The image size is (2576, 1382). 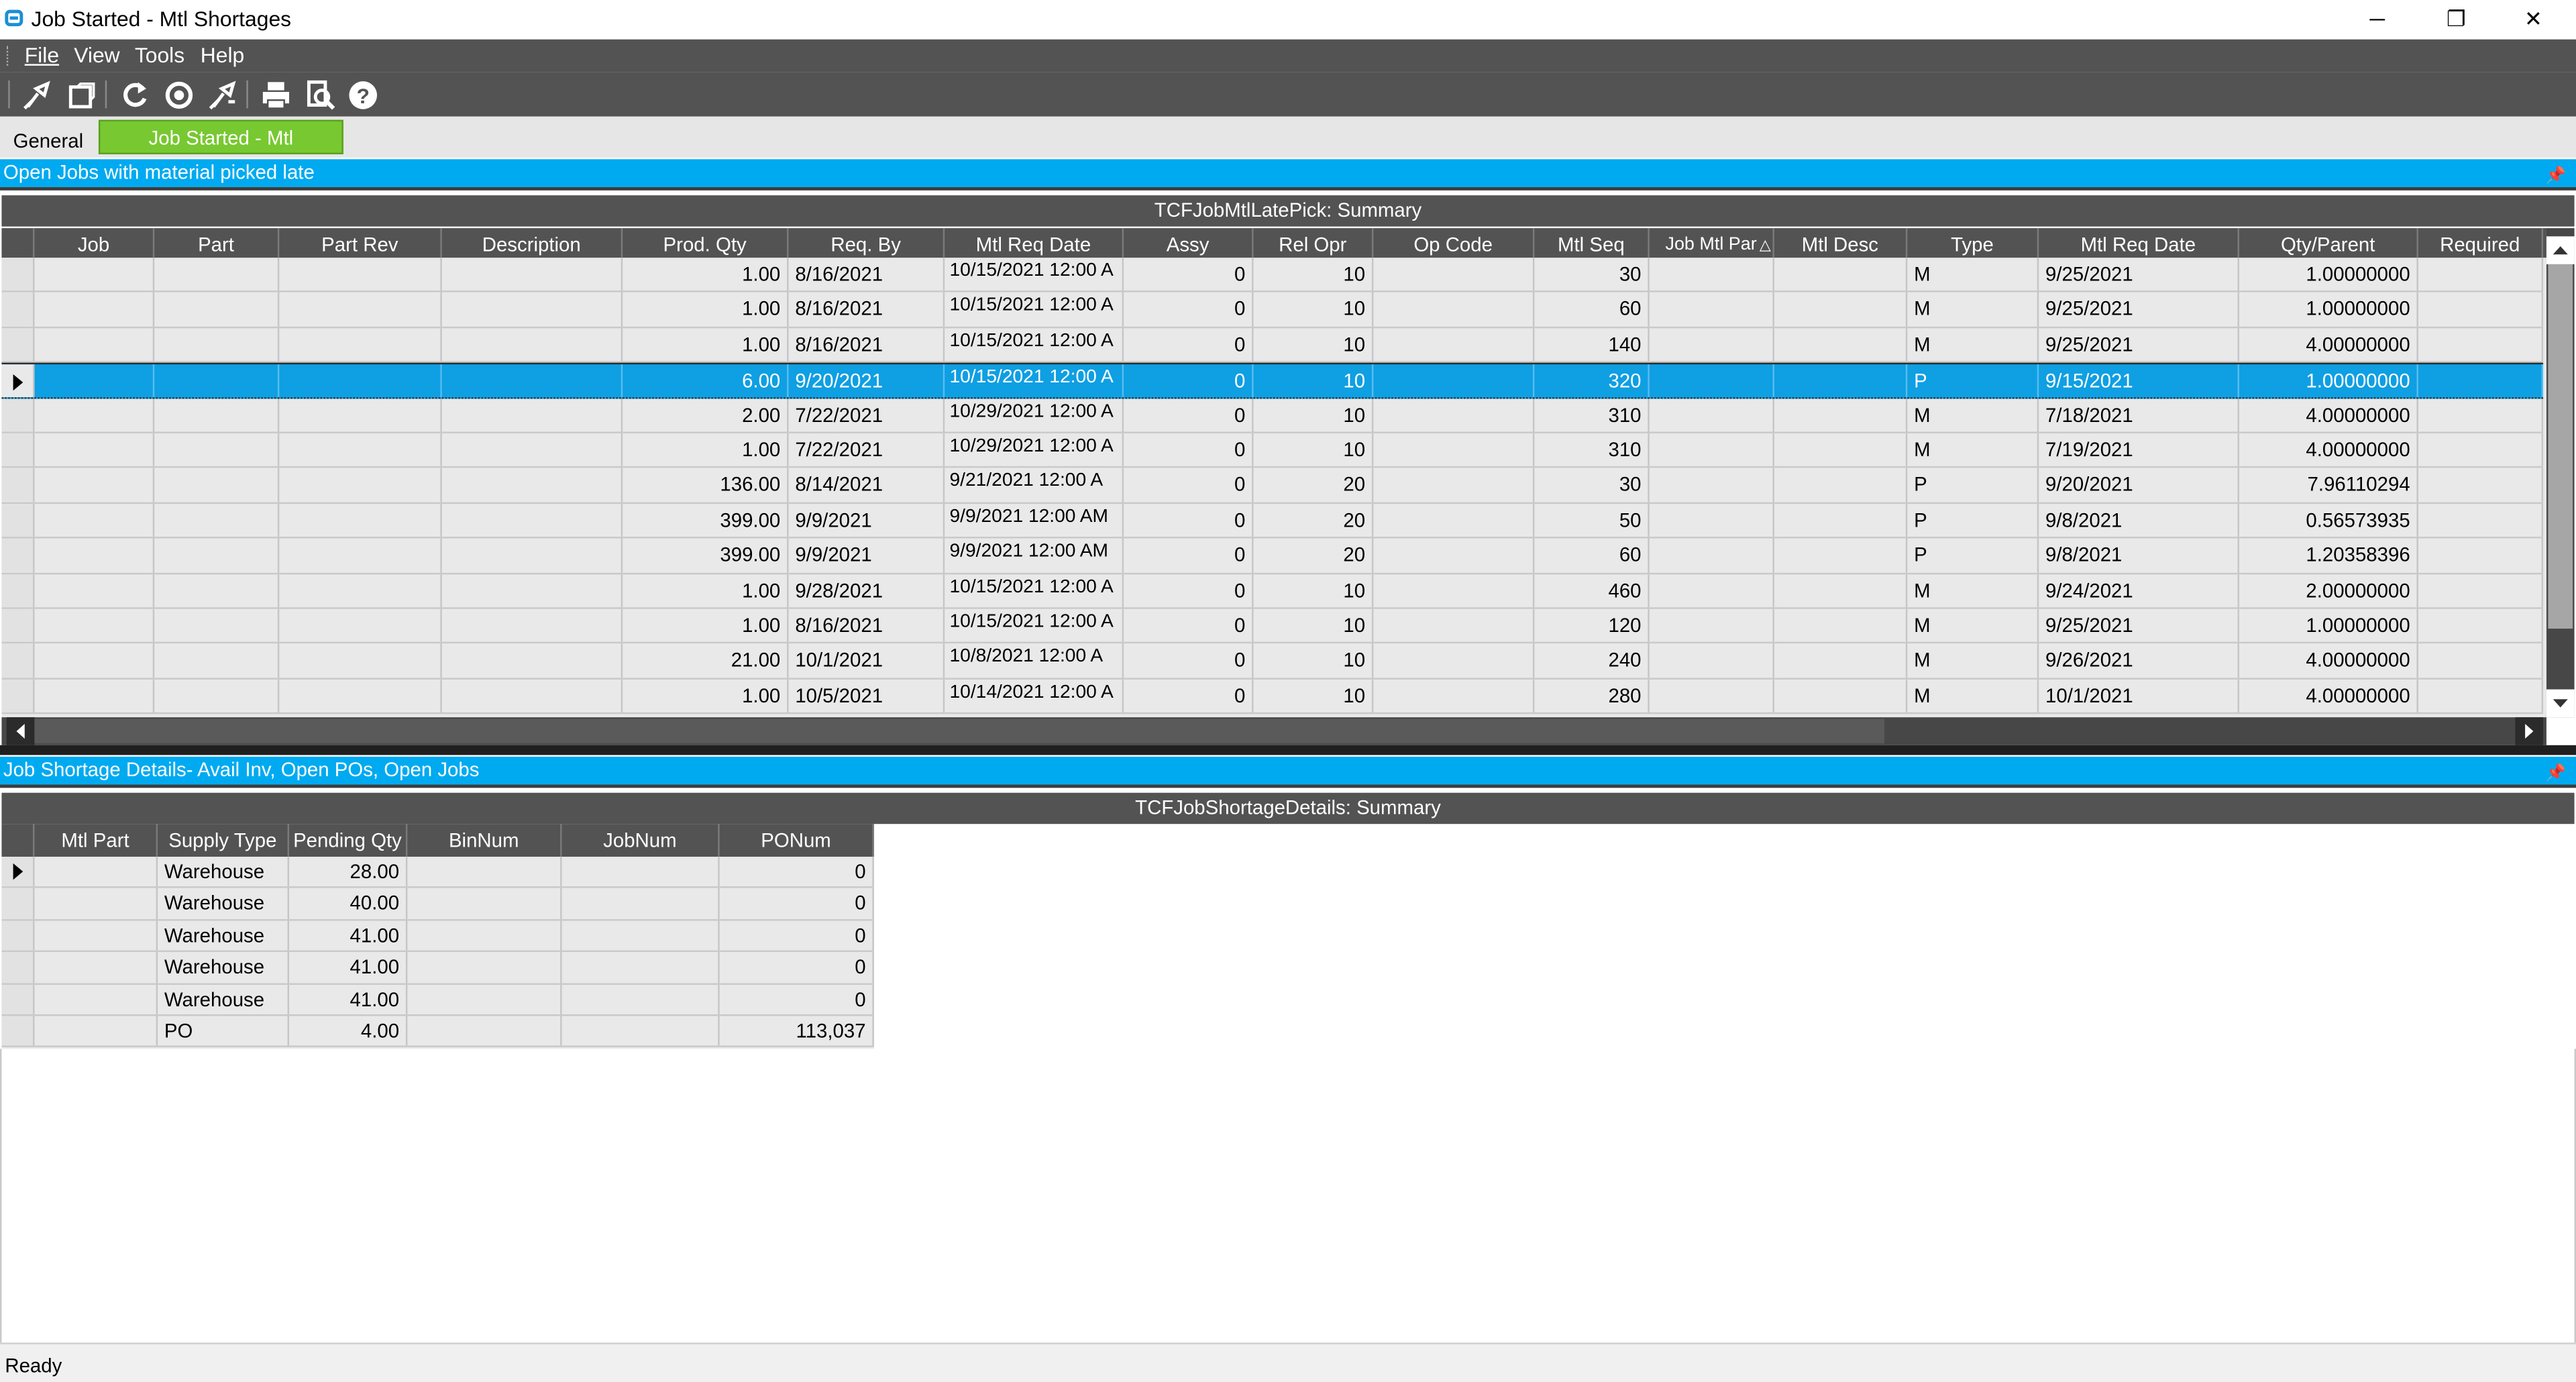 What do you see at coordinates (867, 310) in the screenshot?
I see `table-cell: 8/16/2021` at bounding box center [867, 310].